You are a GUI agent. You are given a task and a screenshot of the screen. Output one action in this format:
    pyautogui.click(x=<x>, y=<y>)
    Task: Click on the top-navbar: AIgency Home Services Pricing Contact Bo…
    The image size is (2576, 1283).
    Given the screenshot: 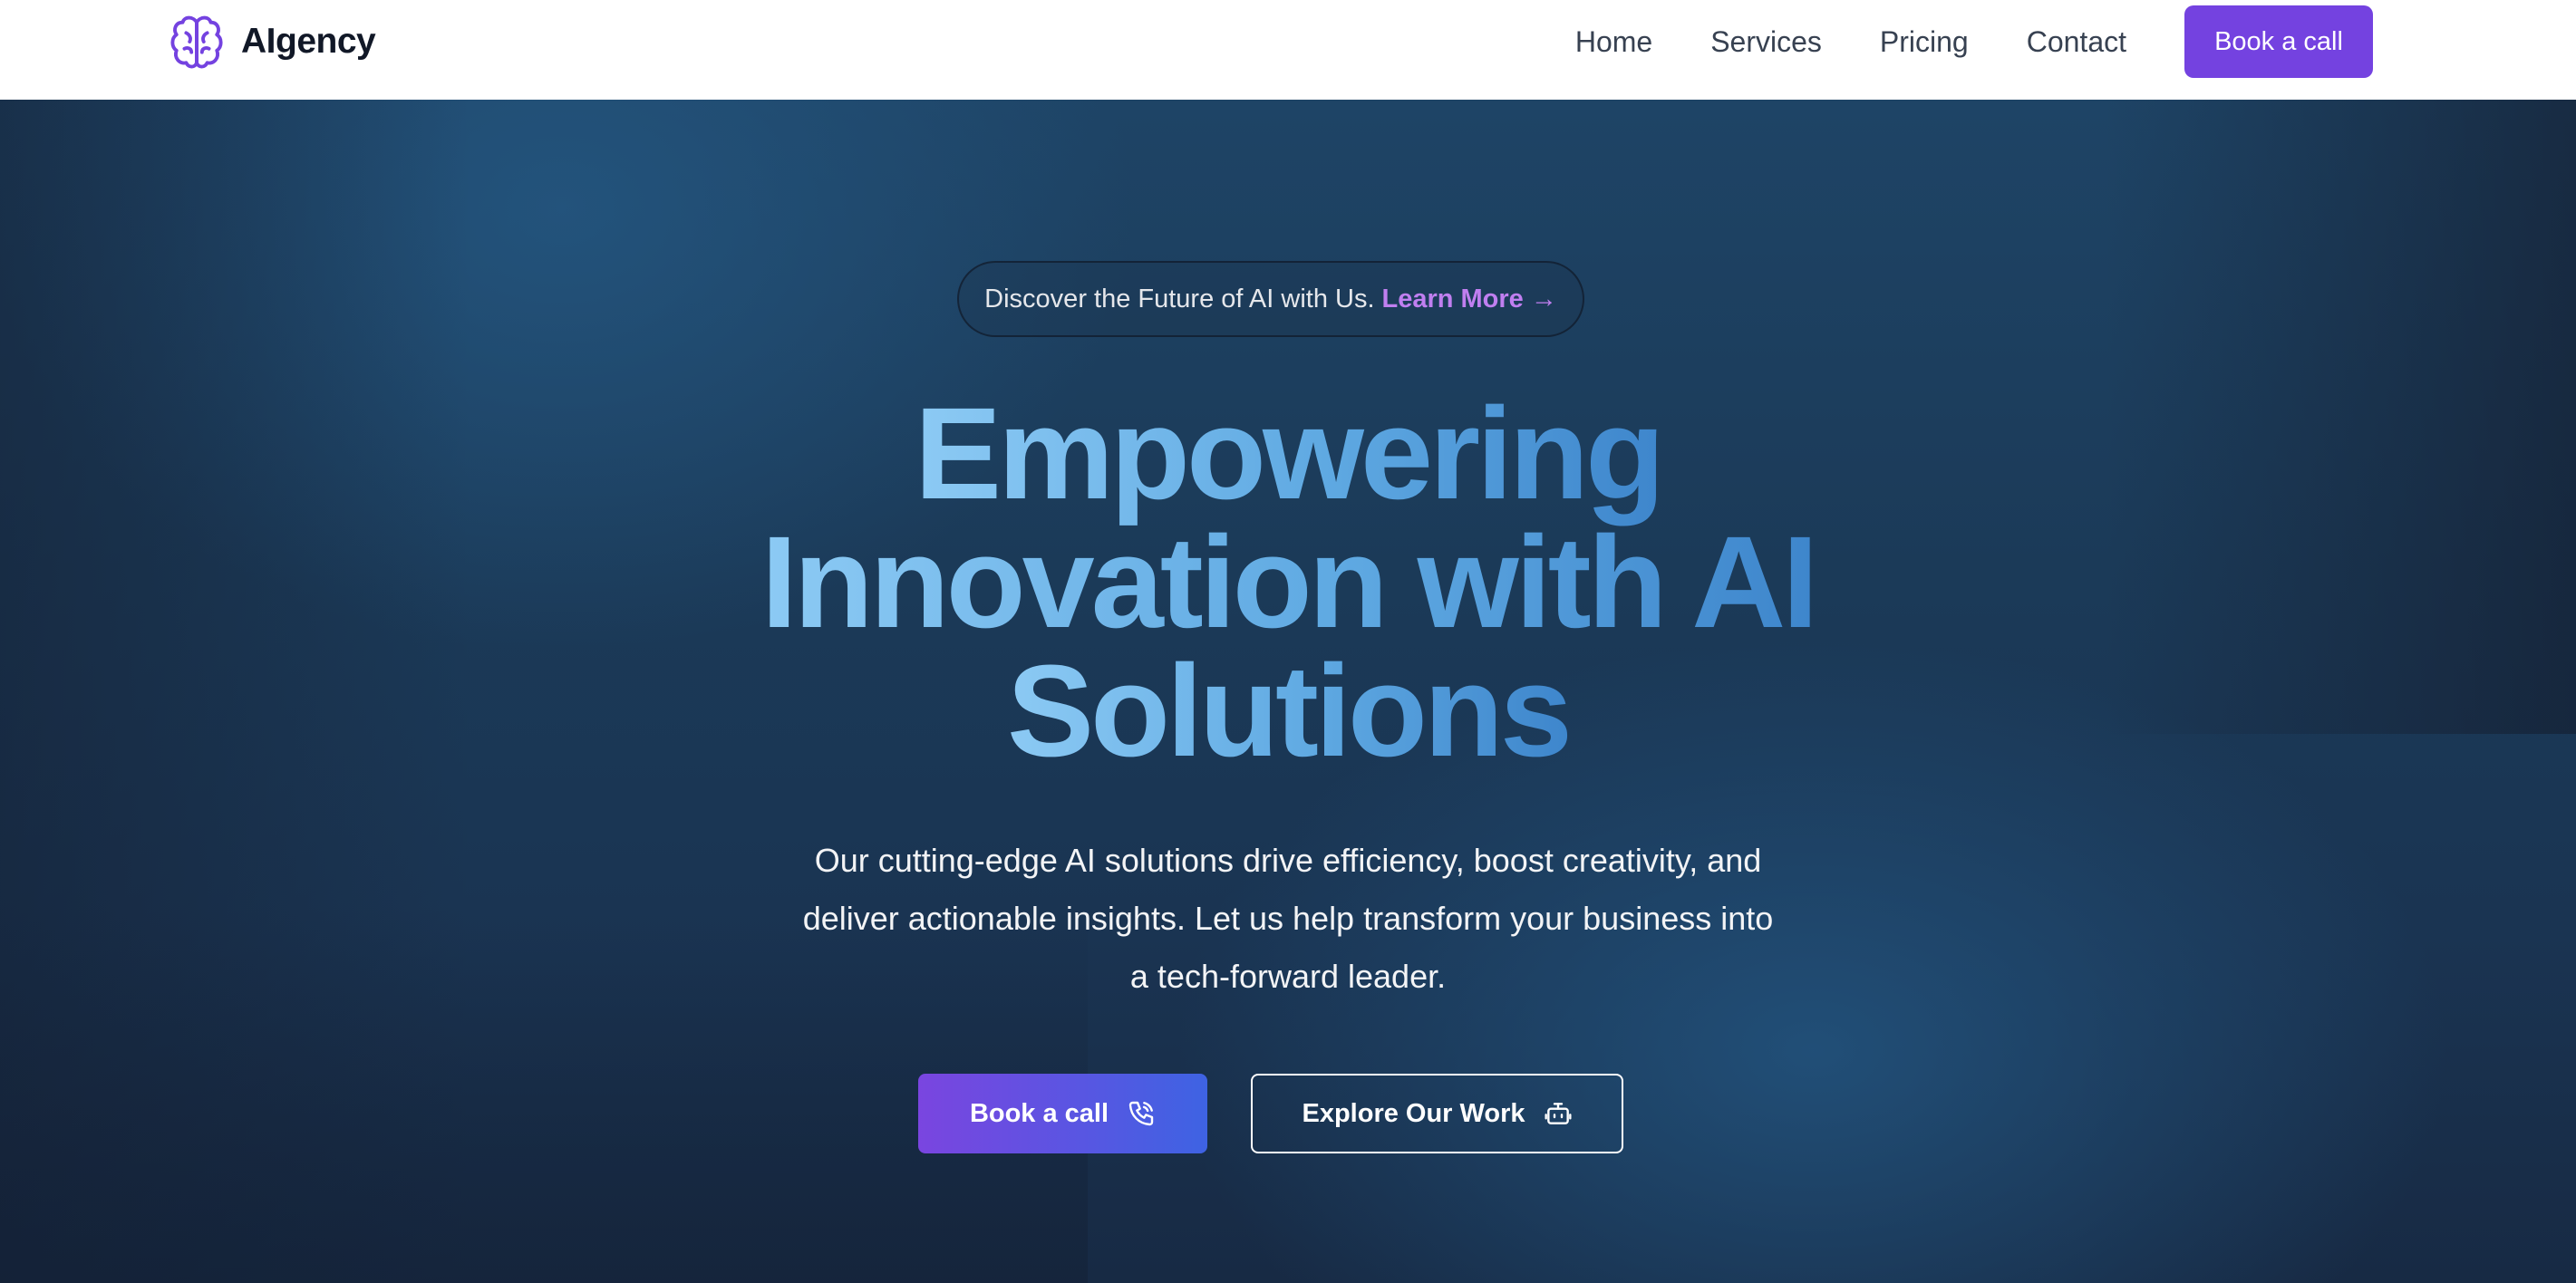 What is the action you would take?
    pyautogui.click(x=1288, y=50)
    